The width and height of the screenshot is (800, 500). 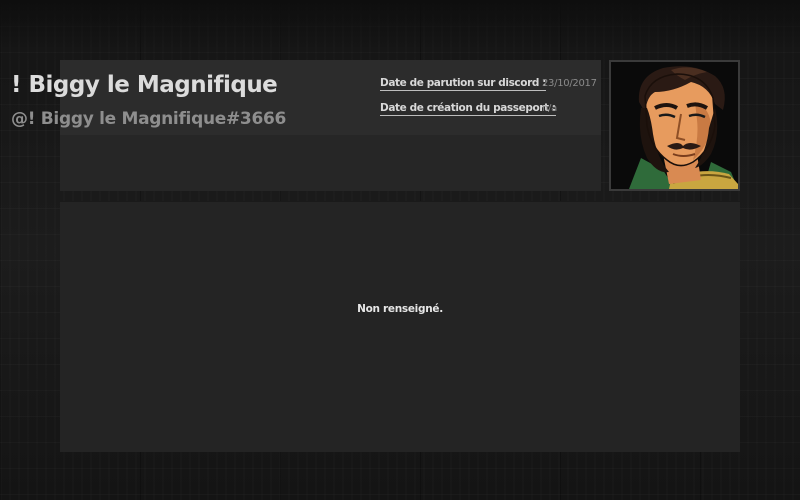 I want to click on discord-join-date-value: 23/10/2017, so click(x=569, y=83).